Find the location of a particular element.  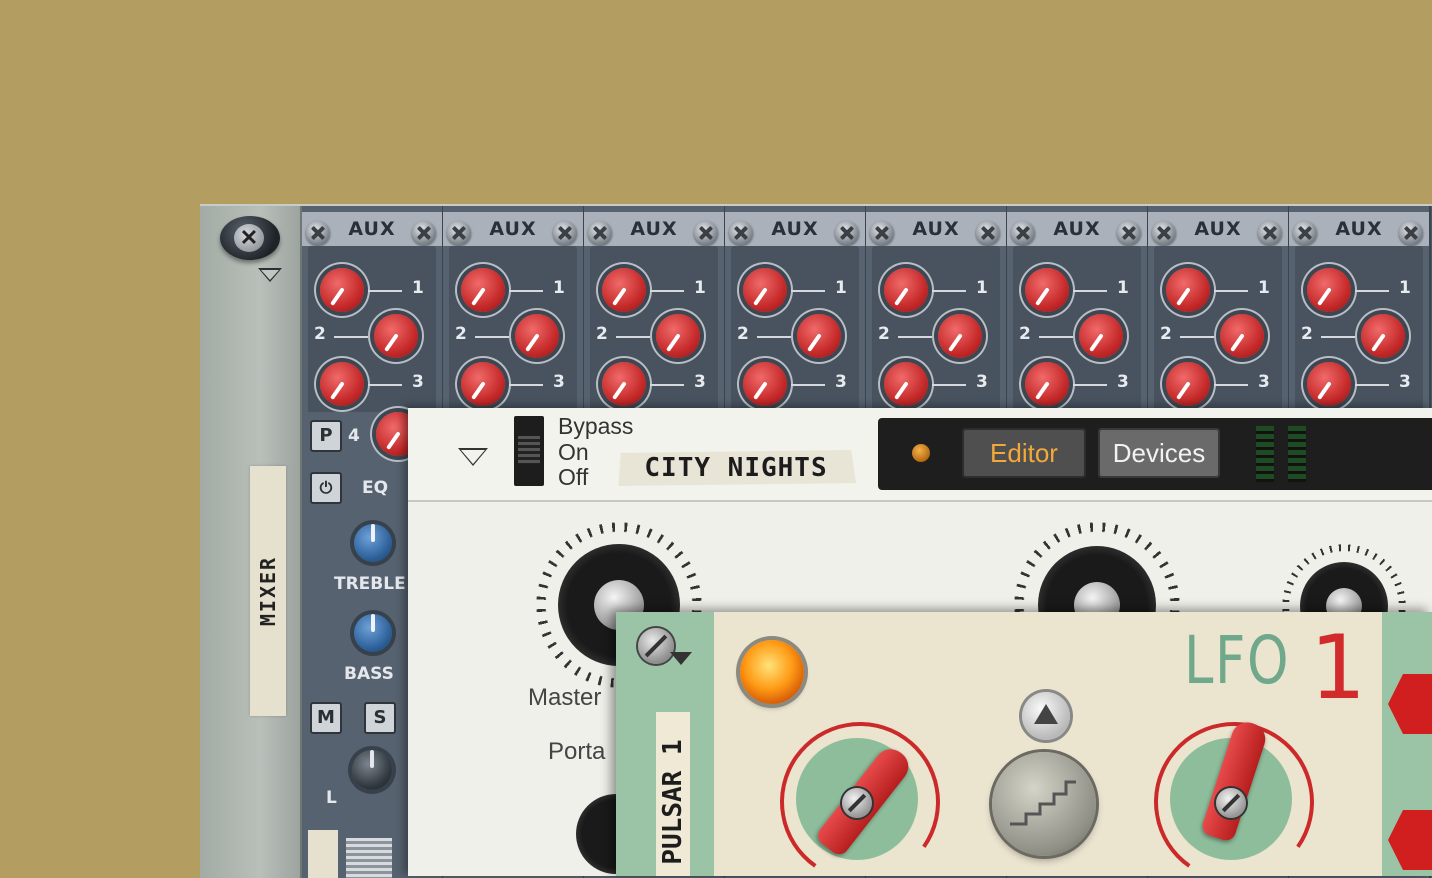

mixer-name-tape: MIXER is located at coordinates (268, 591).